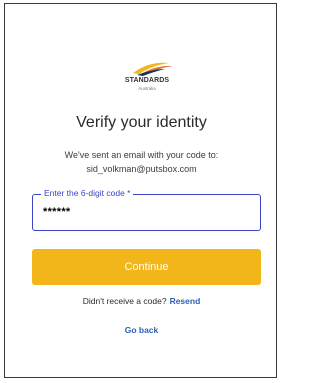 Image resolution: width=320 pixels, height=383 pixels. I want to click on instruction-text: We've sent an email with your code to:, so click(141, 155).